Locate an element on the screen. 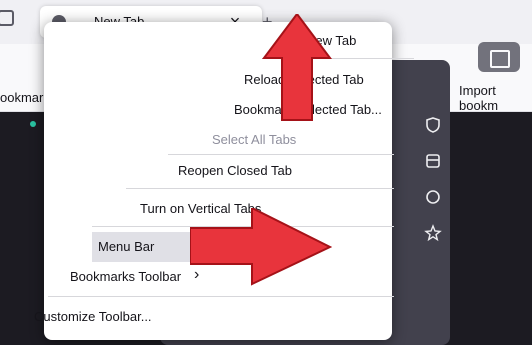  up-arrow-annotation is located at coordinates (297, 67).